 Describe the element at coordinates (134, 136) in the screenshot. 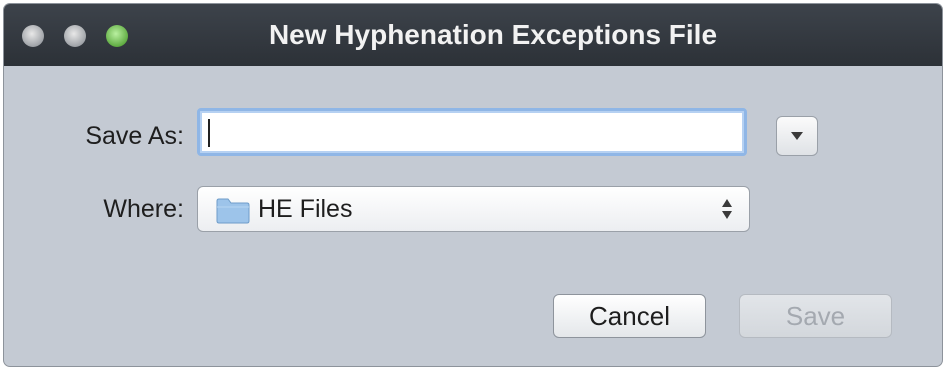

I see `save-as-label: Save As:` at that location.